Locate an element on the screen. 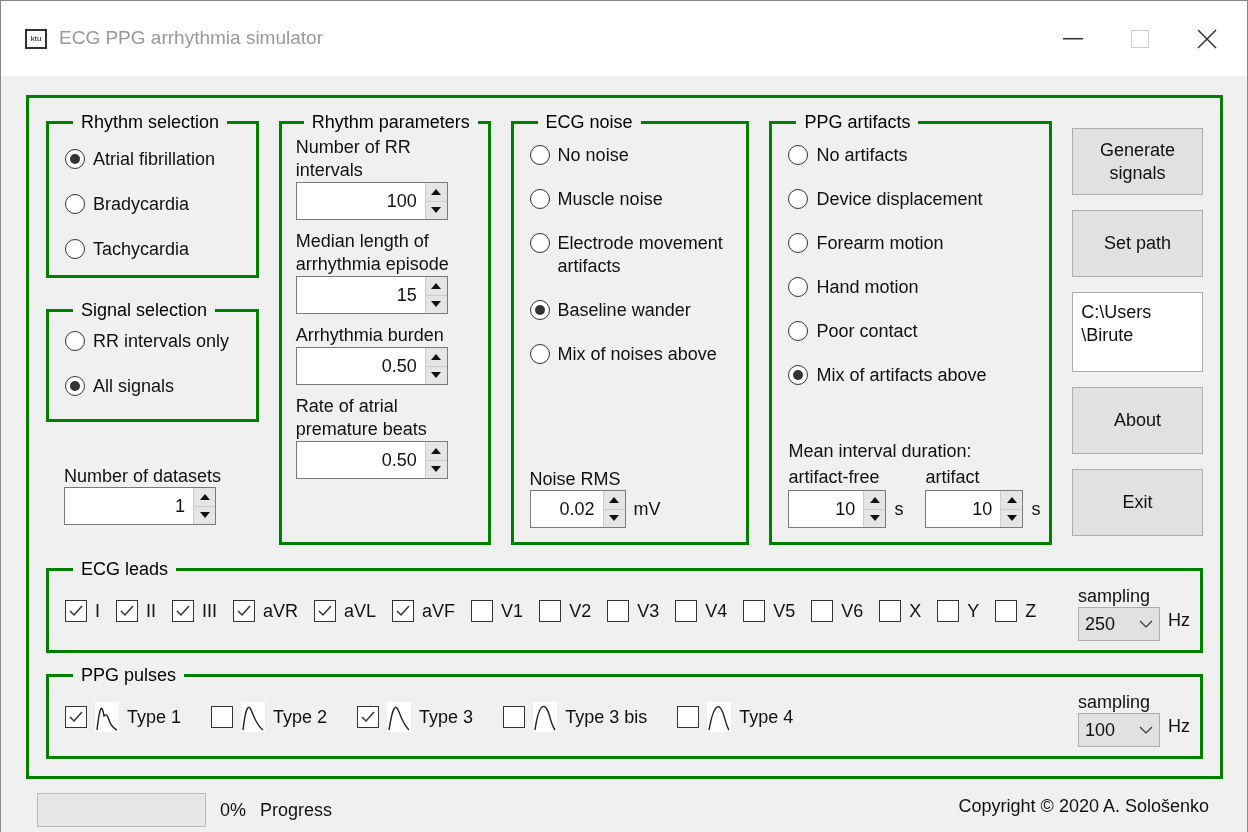  action-button: Generate signals is located at coordinates (1137, 161).